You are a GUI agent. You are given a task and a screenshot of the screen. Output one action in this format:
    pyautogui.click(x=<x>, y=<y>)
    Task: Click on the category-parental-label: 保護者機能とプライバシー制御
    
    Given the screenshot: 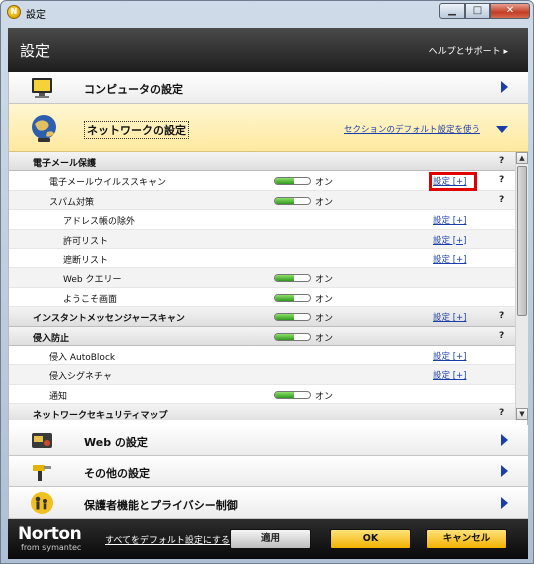 What is the action you would take?
    pyautogui.click(x=161, y=505)
    